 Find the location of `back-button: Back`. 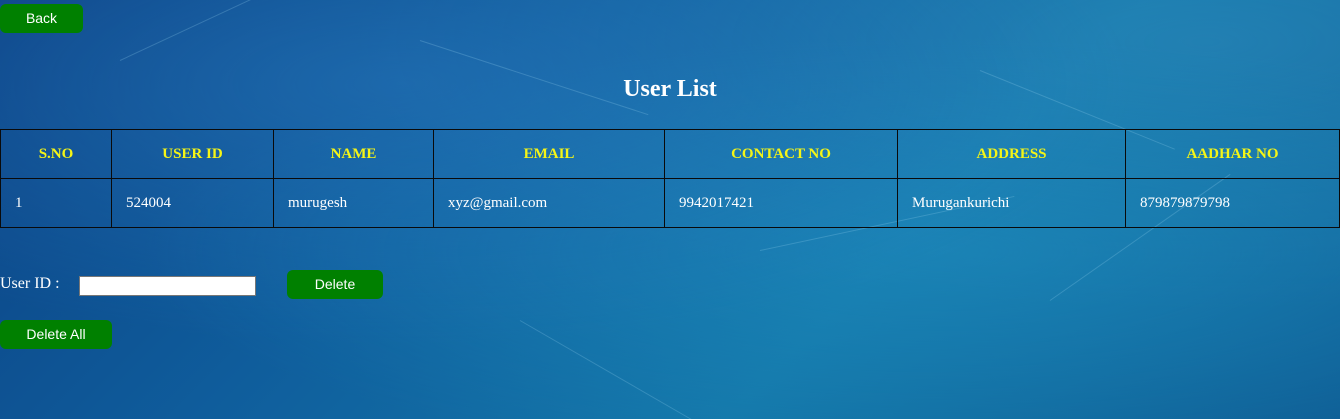

back-button: Back is located at coordinates (41, 18).